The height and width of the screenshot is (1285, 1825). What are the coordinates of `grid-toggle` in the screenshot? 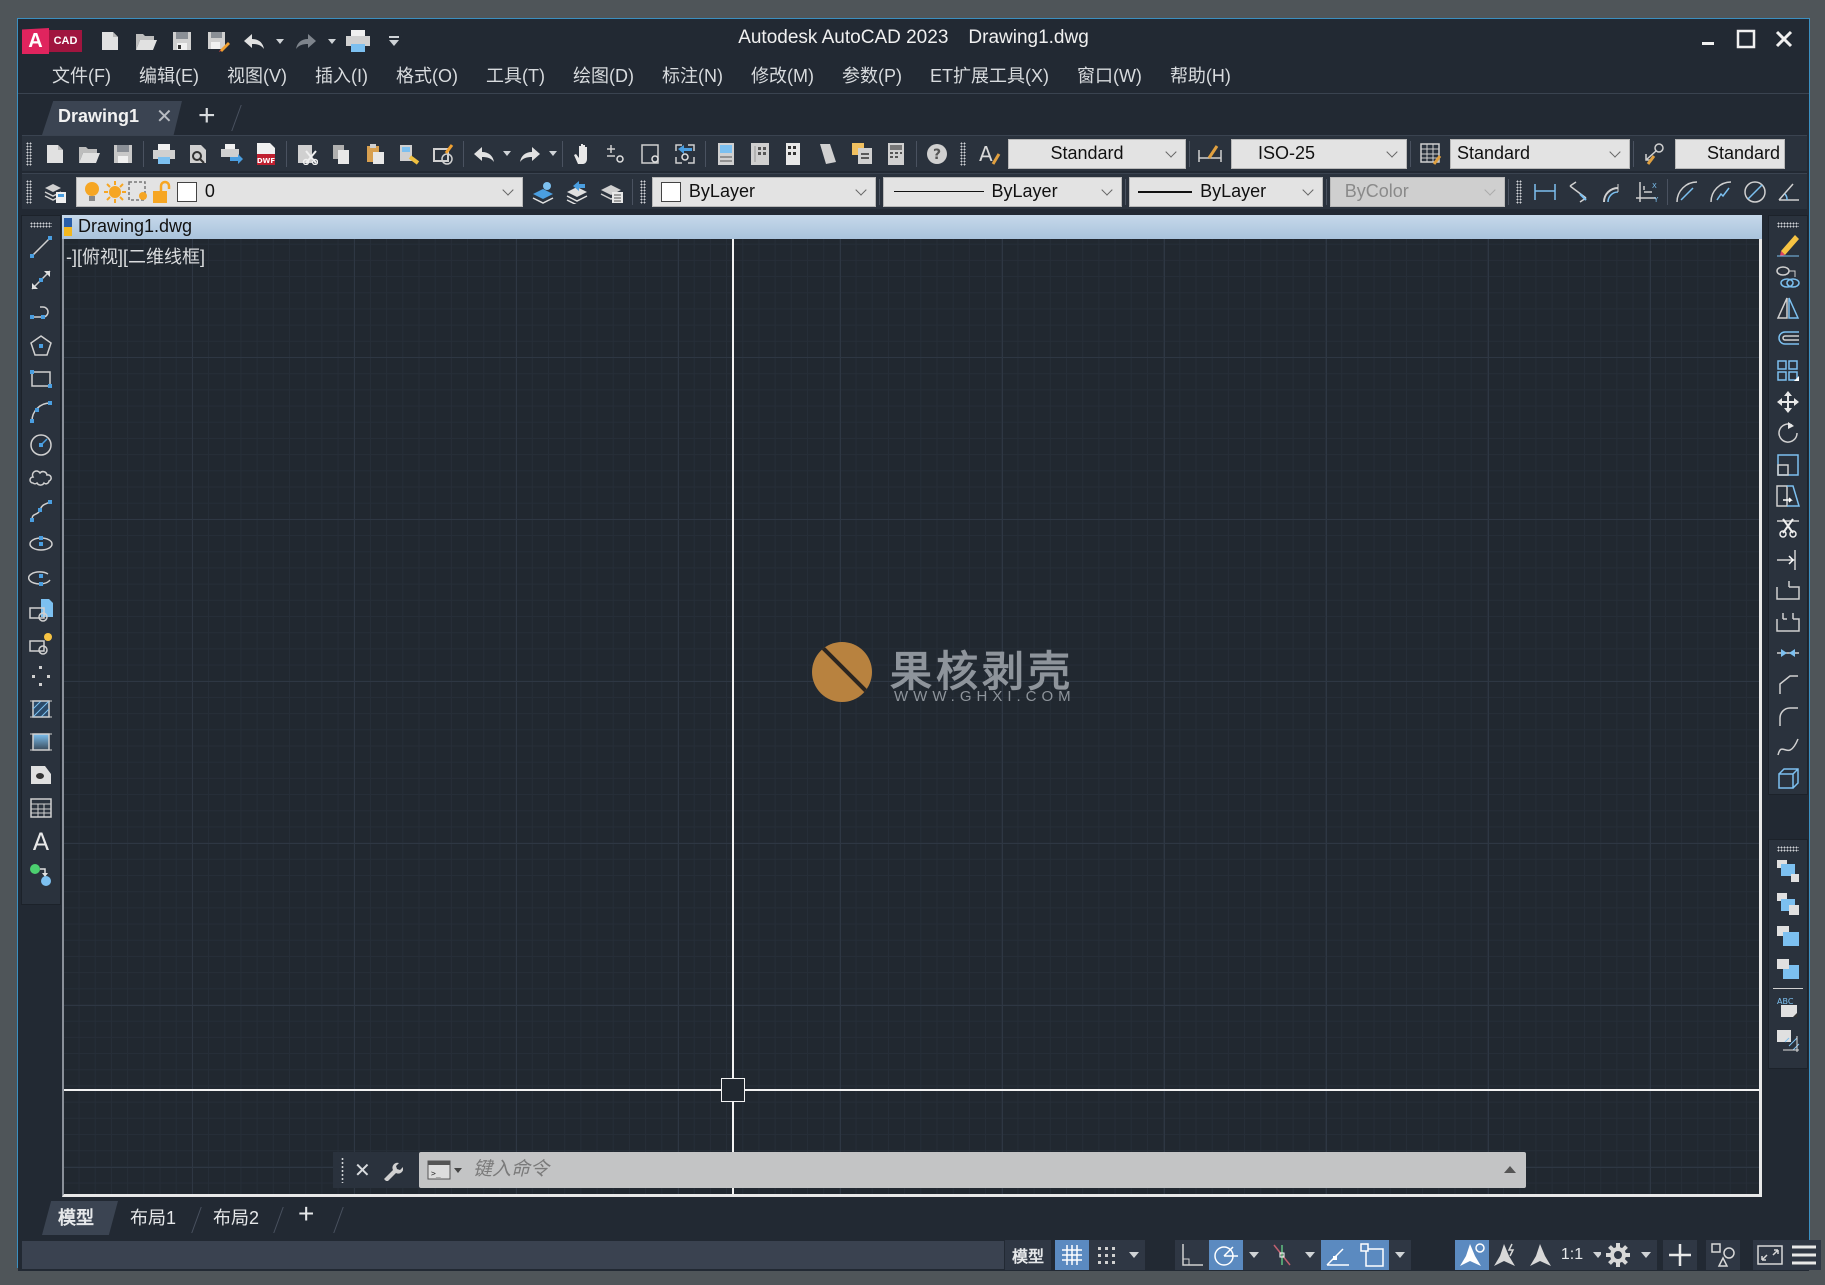 It's located at (1072, 1255).